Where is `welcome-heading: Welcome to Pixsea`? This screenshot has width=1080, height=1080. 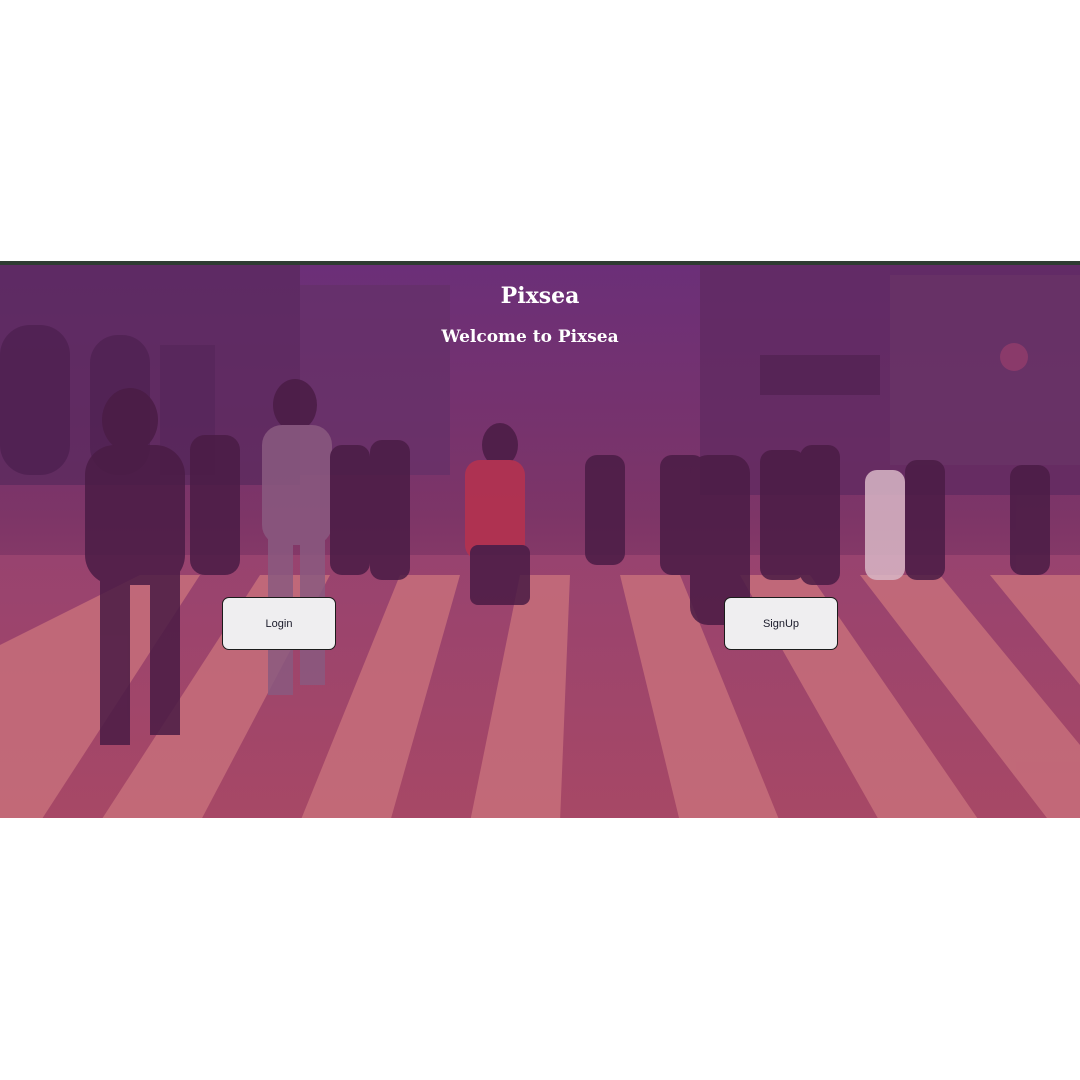 welcome-heading: Welcome to Pixsea is located at coordinates (530, 337).